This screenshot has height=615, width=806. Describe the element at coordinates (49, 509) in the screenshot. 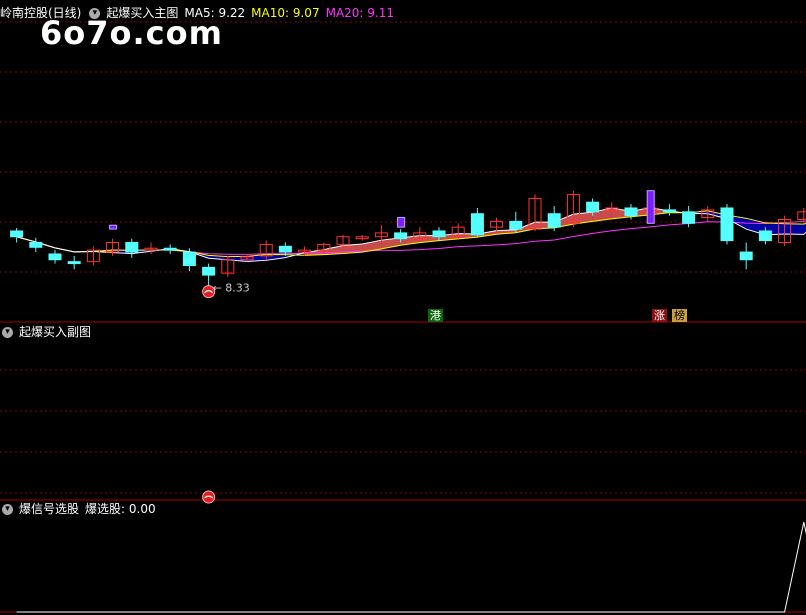

I see `third-indicator-title: 爆信号选股` at that location.